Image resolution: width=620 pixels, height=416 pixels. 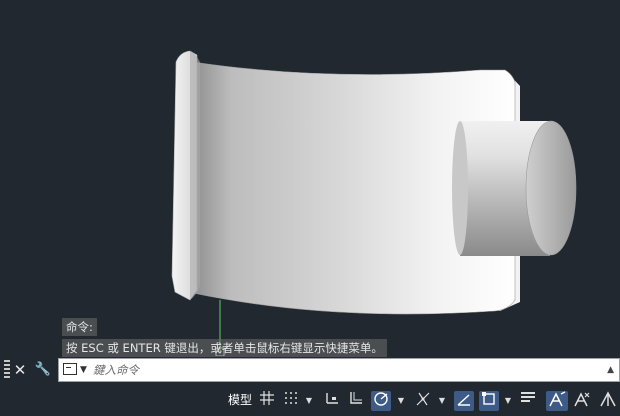 What do you see at coordinates (43, 370) in the screenshot?
I see `customize-wrench-icon: 🔧` at bounding box center [43, 370].